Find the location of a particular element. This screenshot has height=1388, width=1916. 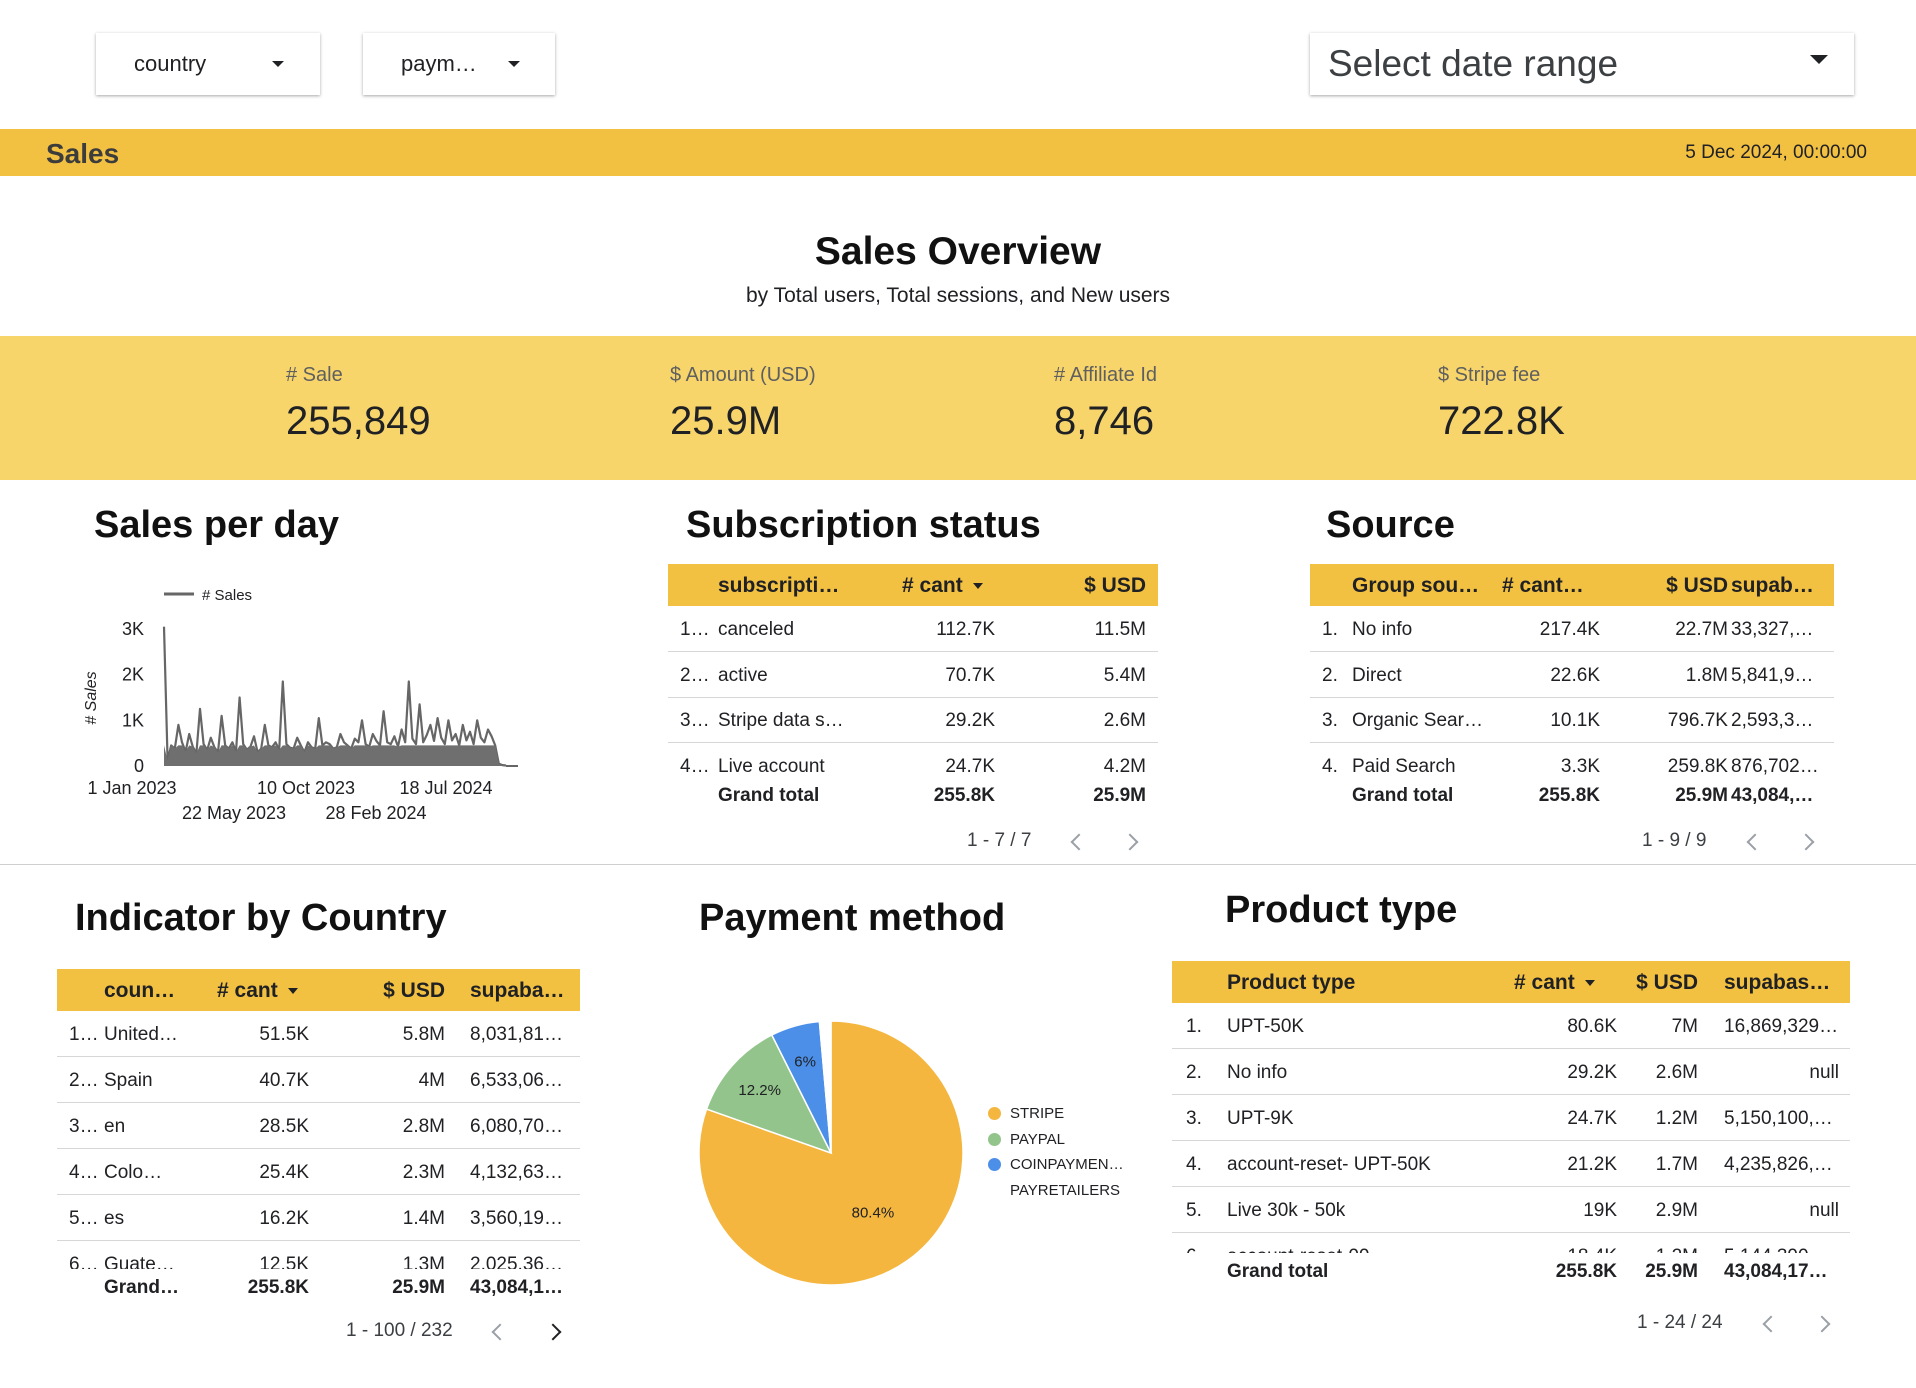

row-name: Direct is located at coordinates (1377, 675).